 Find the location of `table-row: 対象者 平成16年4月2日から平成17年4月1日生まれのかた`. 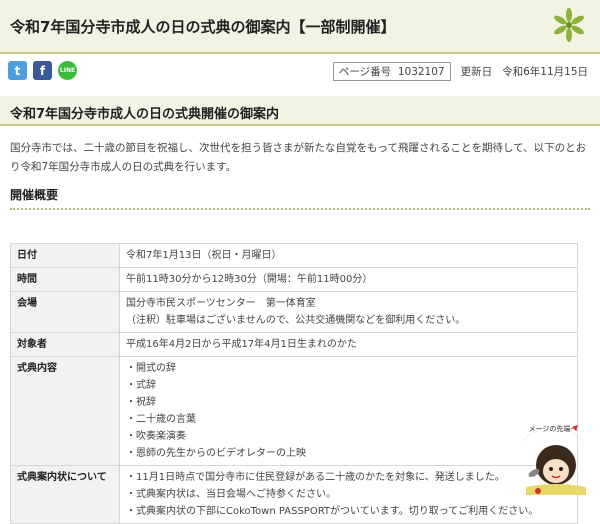

table-row: 対象者 平成16年4月2日から平成17年4月1日生まれのかた is located at coordinates (294, 344).